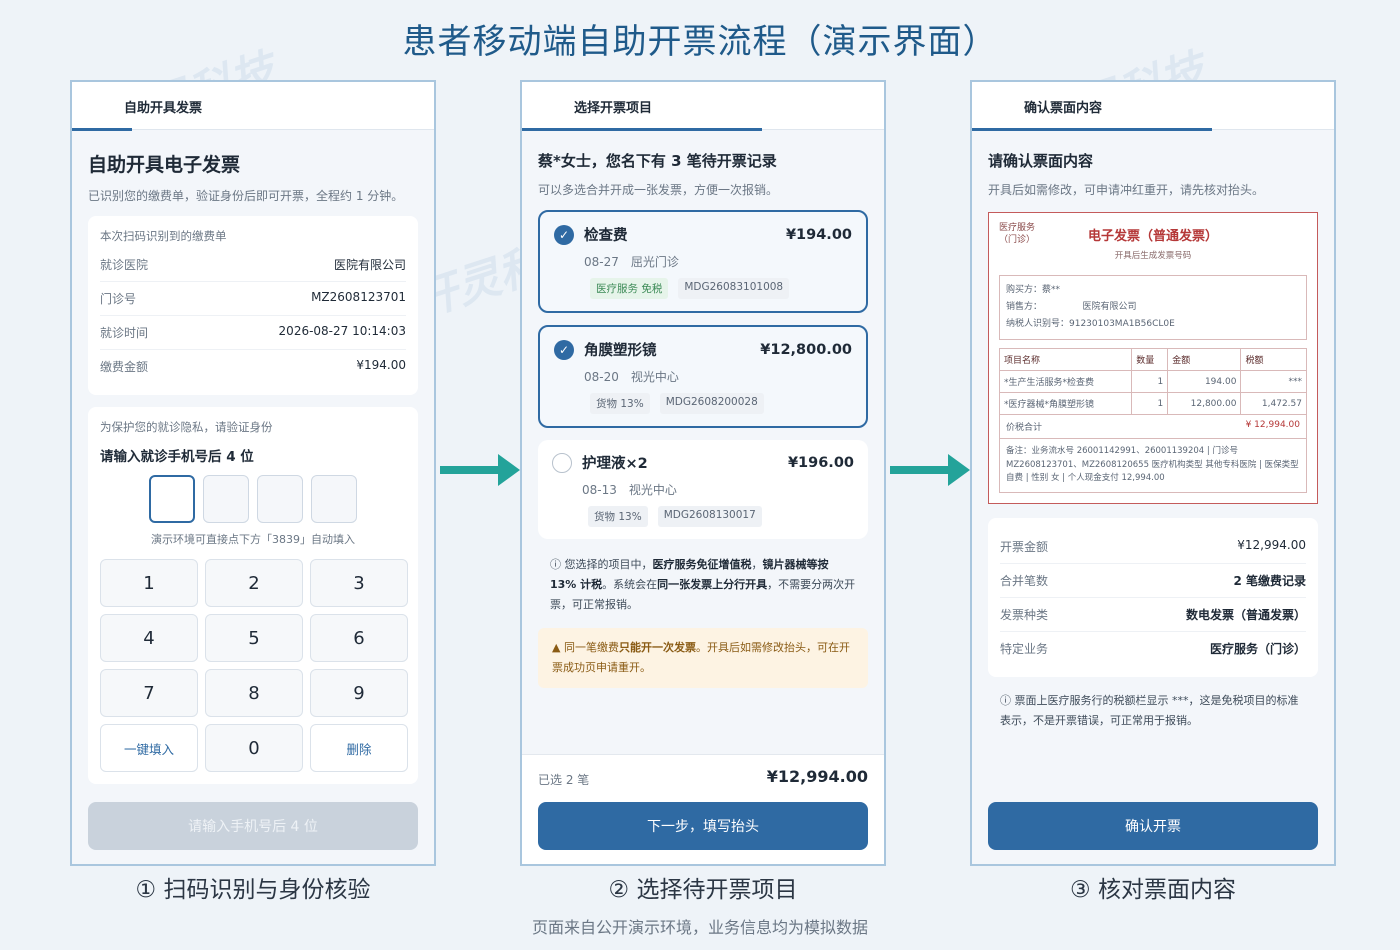  Describe the element at coordinates (254, 748) in the screenshot. I see `key-0: 0` at that location.